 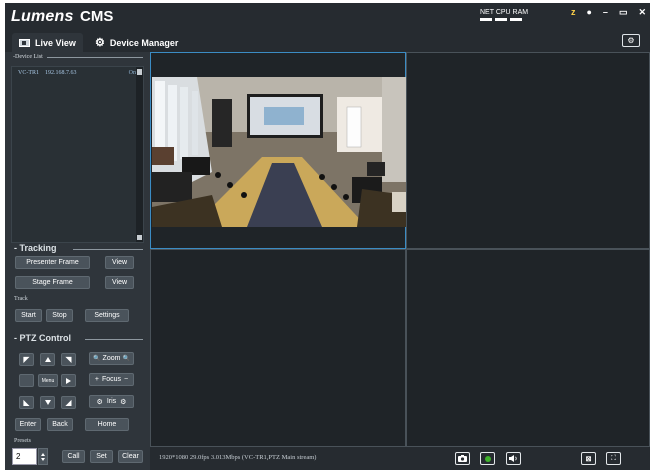 I want to click on arrow-down-icon, so click(x=47, y=402).